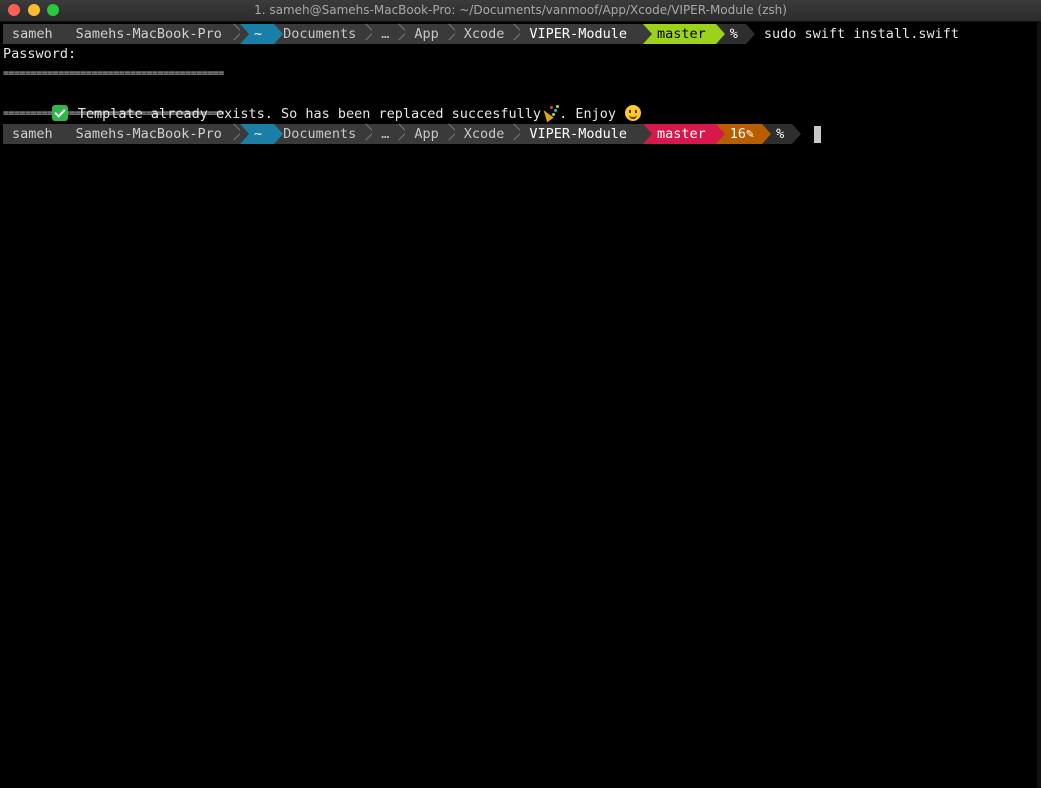 The image size is (1041, 788). What do you see at coordinates (633, 112) in the screenshot?
I see `smiling-face-icon` at bounding box center [633, 112].